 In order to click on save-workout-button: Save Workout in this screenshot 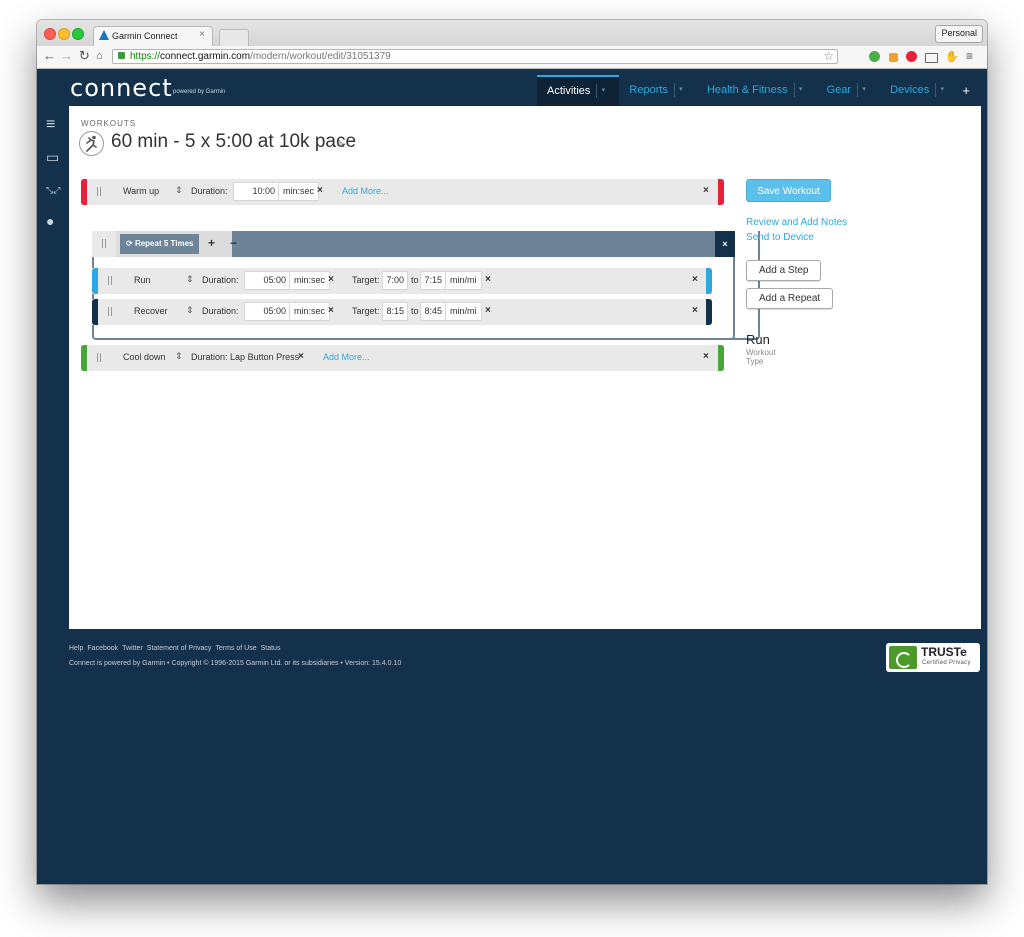, I will do `click(788, 190)`.